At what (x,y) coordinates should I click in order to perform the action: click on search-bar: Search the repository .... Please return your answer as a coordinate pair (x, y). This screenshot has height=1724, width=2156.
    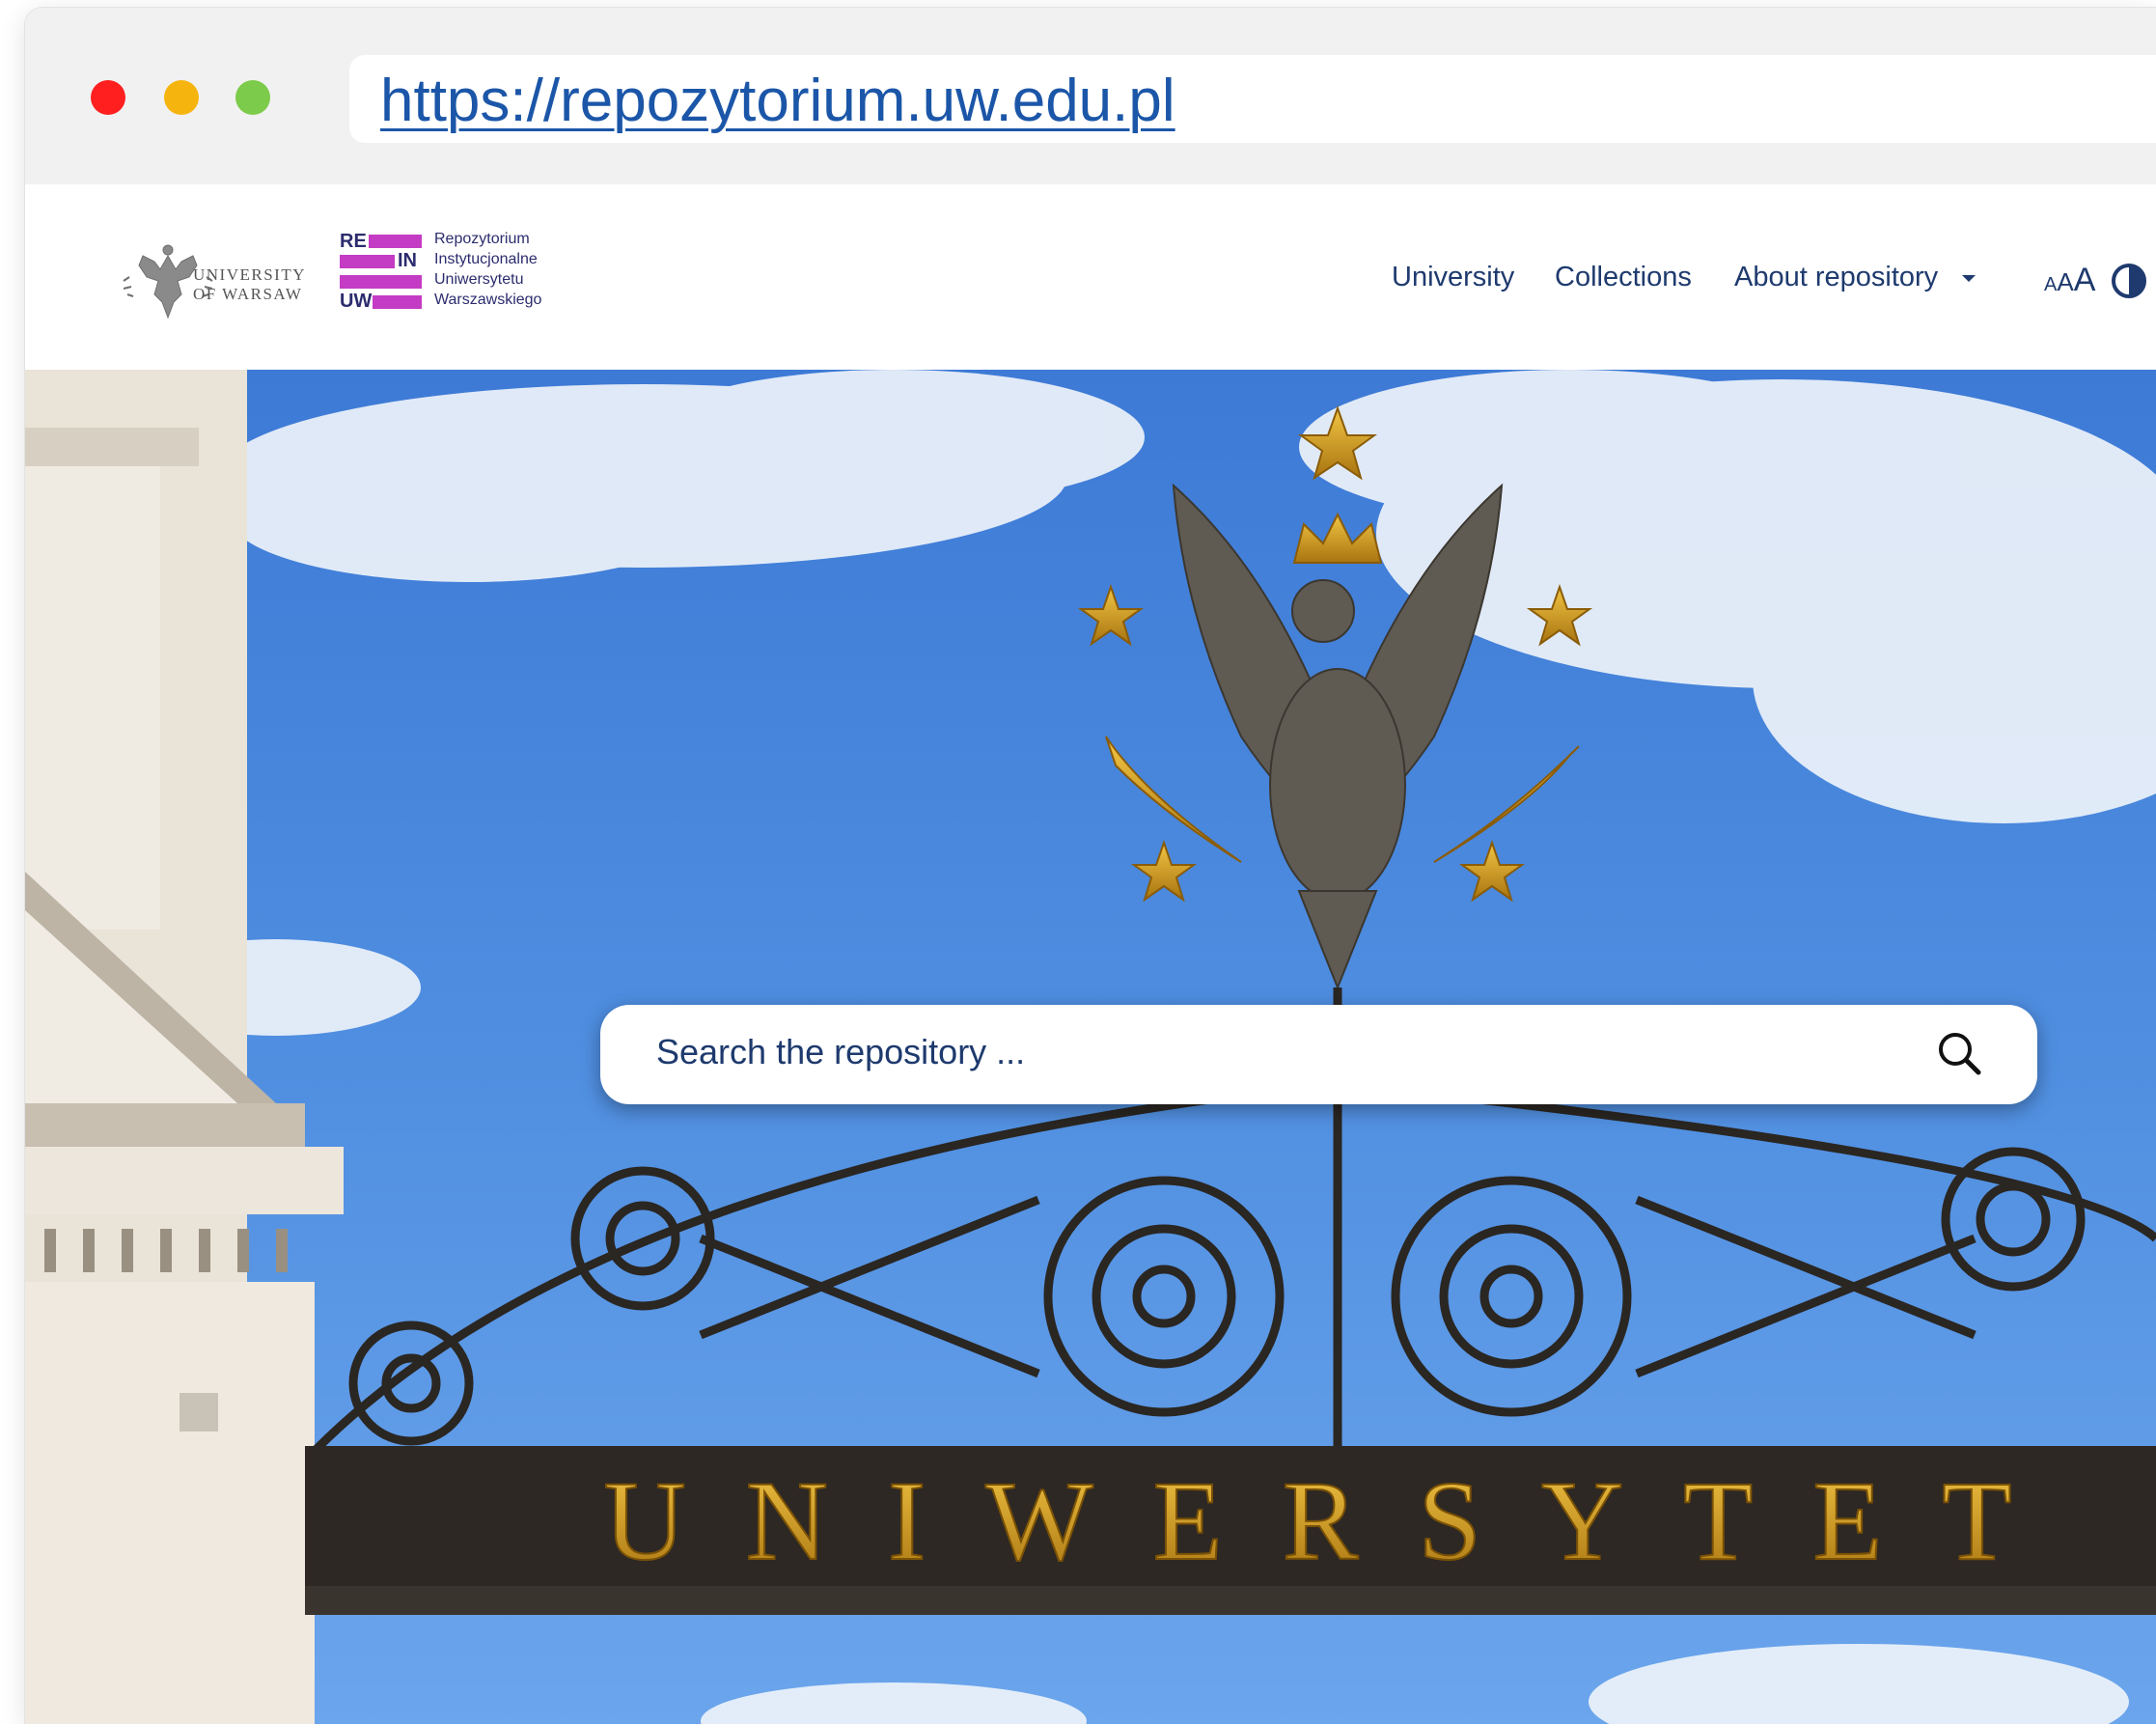
    Looking at the image, I should click on (1318, 1054).